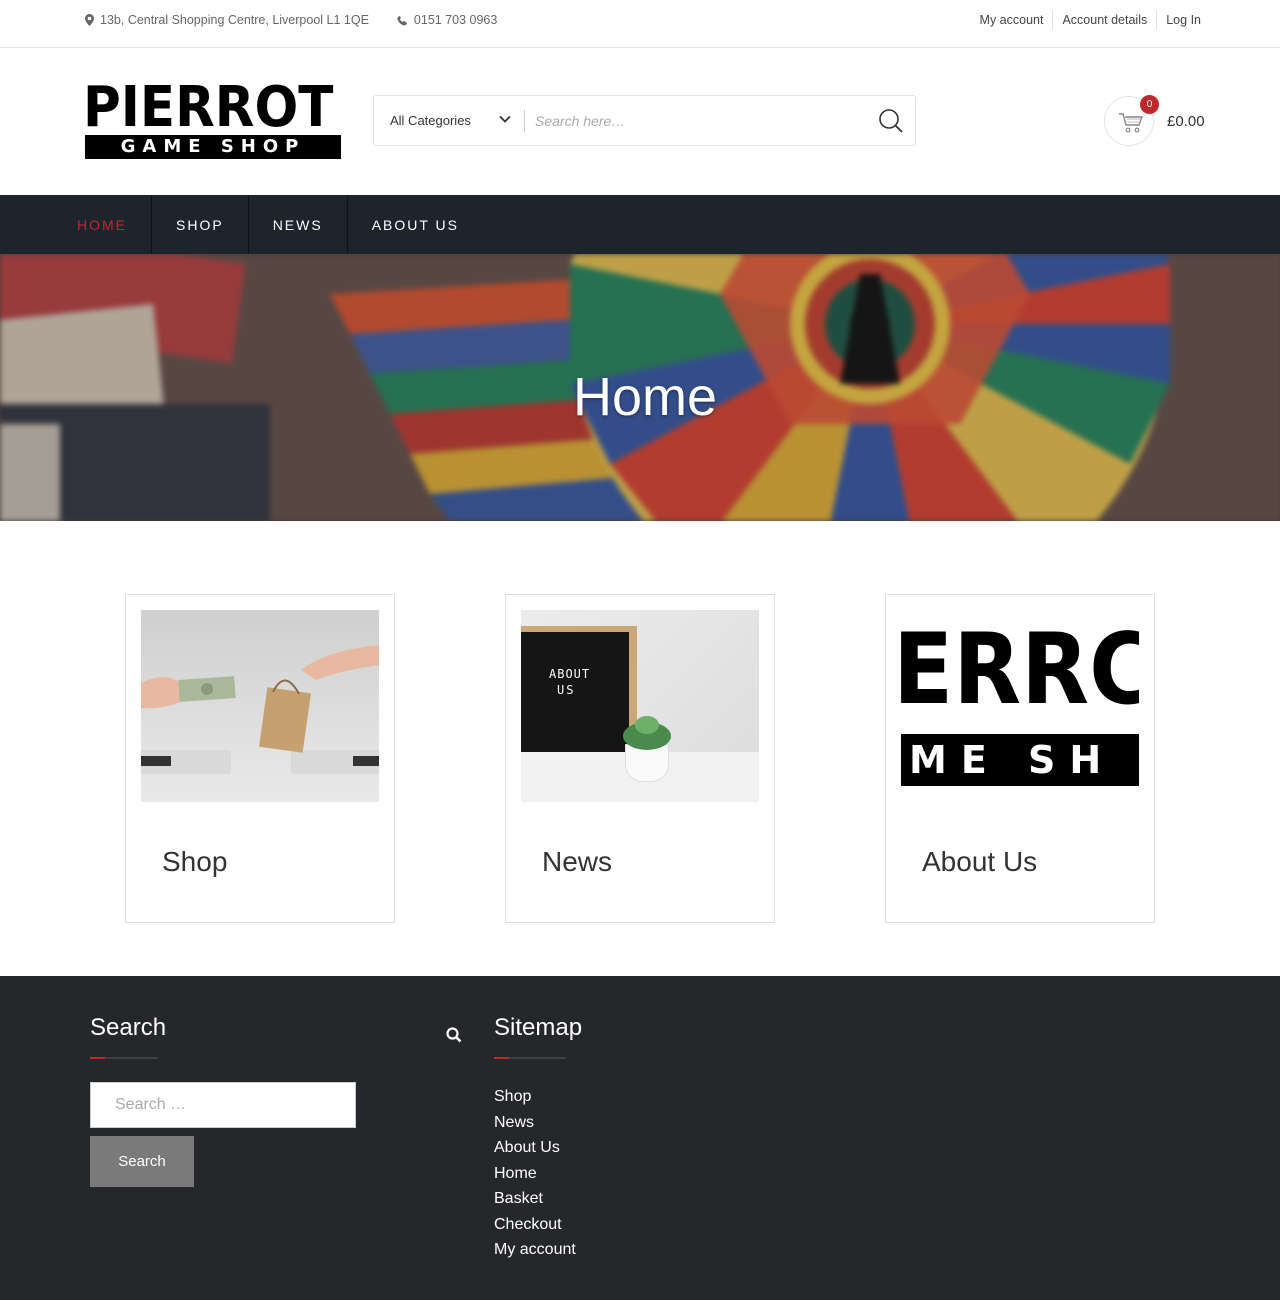 The image size is (1280, 1300). I want to click on map-pin-icon, so click(89, 20).